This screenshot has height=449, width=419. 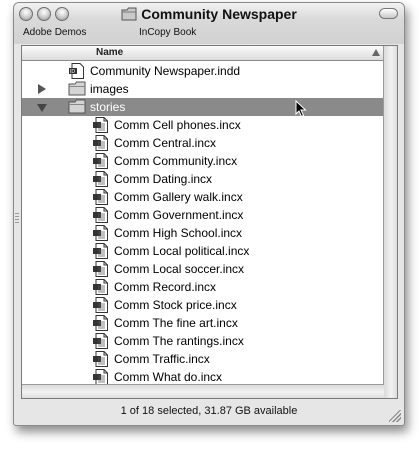 What do you see at coordinates (182, 251) in the screenshot?
I see `row-label: Comm Local political.incx` at bounding box center [182, 251].